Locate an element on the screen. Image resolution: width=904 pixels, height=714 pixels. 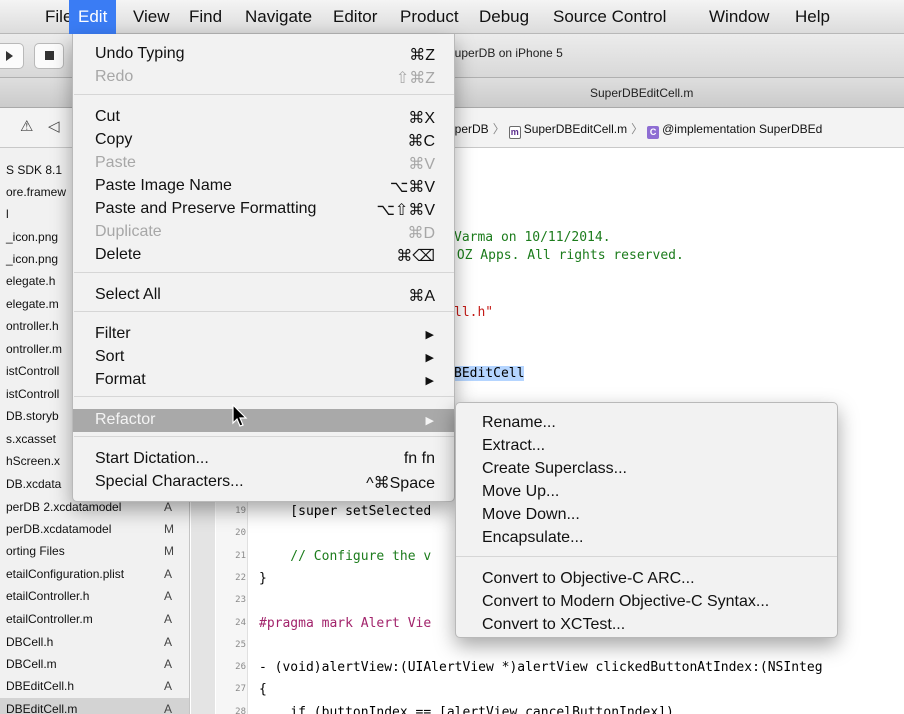
menu-edit: Edit is located at coordinates (93, 17).